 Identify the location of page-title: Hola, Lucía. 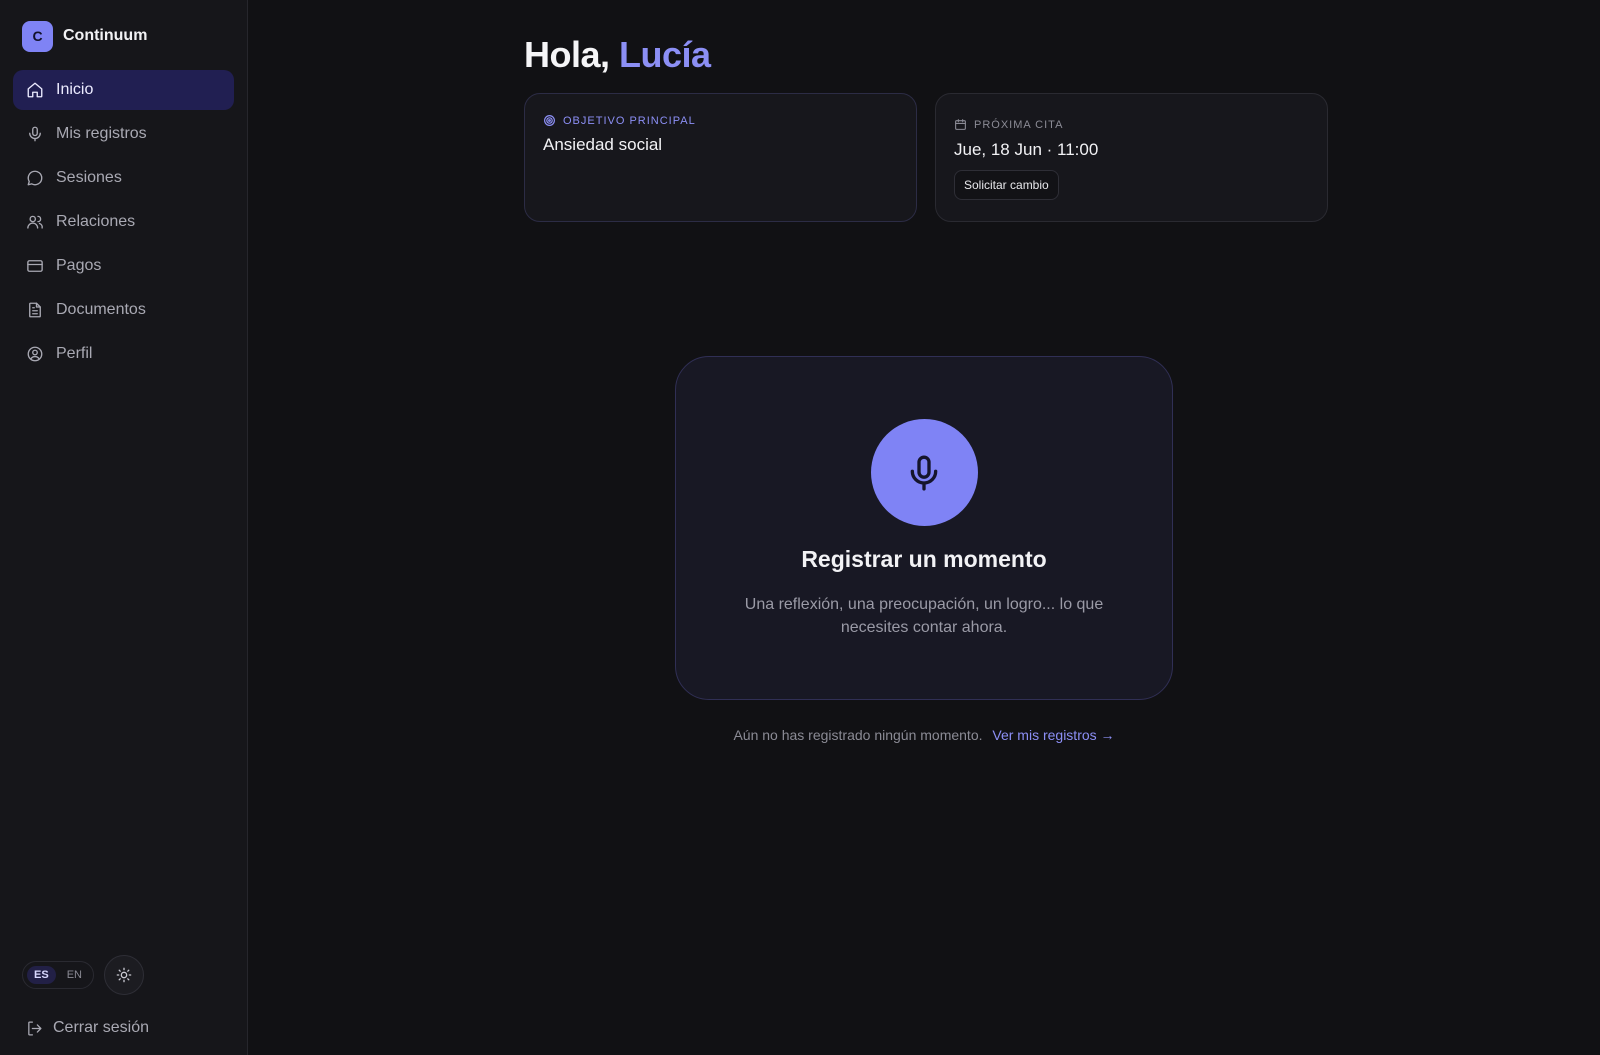
(617, 55).